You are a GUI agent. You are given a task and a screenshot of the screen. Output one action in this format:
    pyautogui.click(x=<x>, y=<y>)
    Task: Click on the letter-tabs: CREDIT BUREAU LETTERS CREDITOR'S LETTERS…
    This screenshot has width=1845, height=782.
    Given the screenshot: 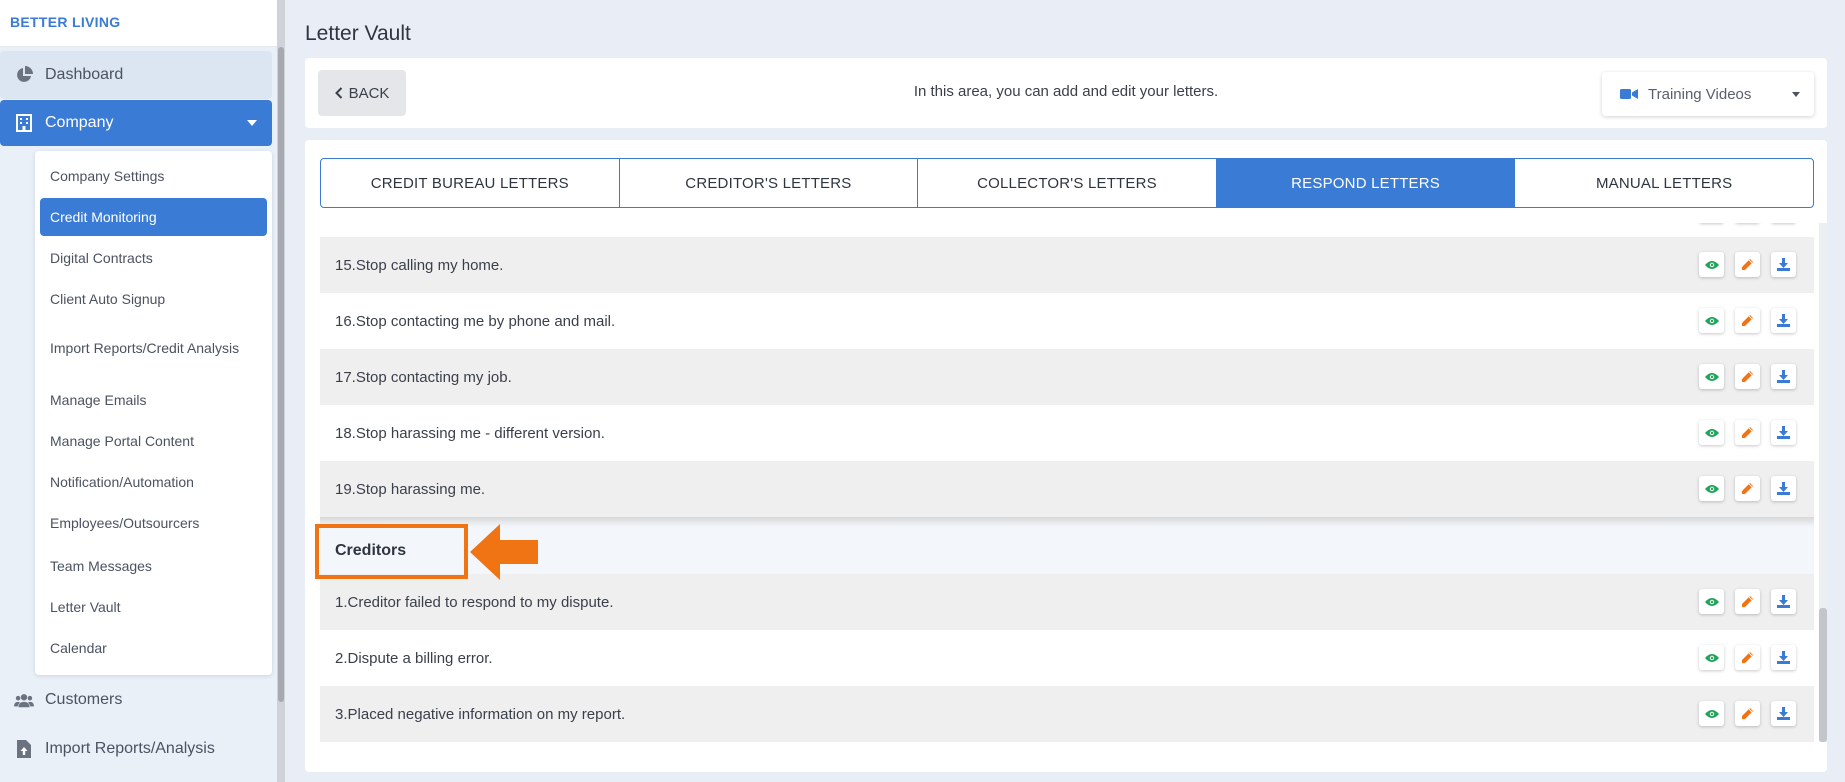 What is the action you would take?
    pyautogui.click(x=1067, y=183)
    